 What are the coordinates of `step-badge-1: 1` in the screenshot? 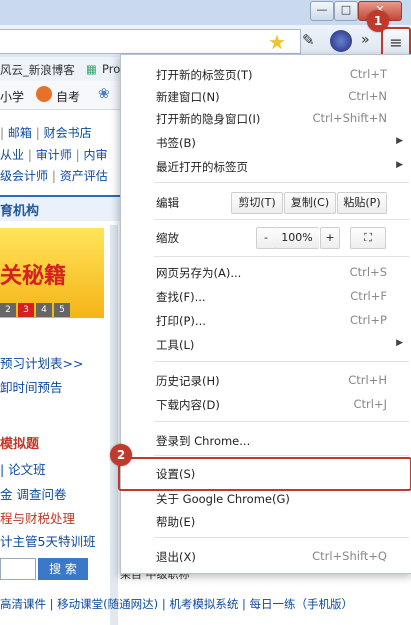 It's located at (378, 21).